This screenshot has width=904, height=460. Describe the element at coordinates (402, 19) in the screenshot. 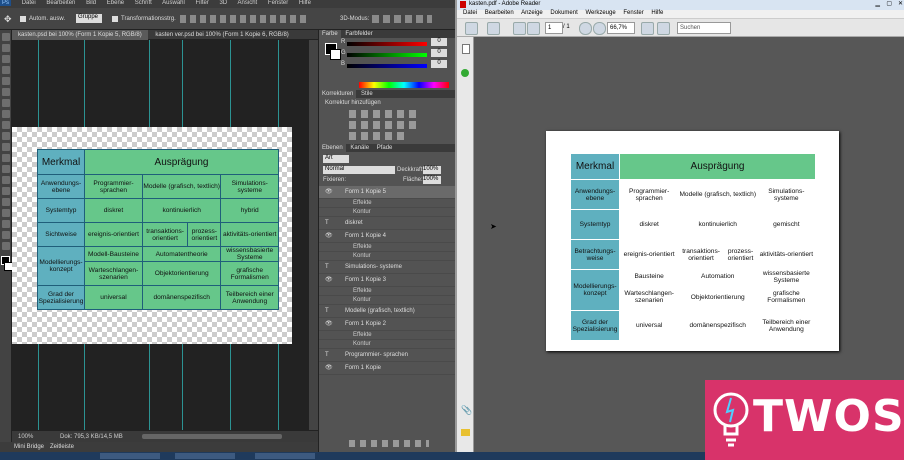

I see `mode-3d-icons` at that location.